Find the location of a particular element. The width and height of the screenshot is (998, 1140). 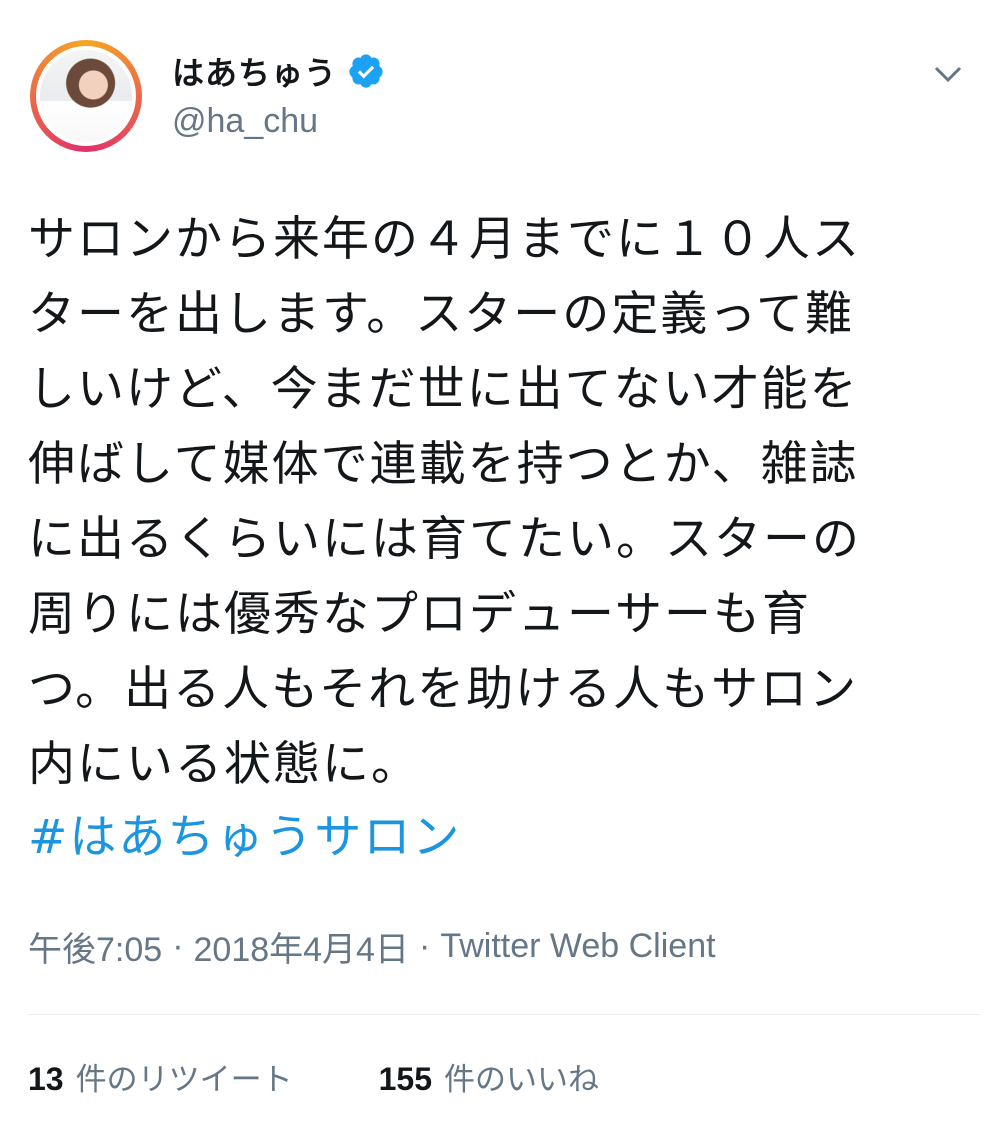

avatar-ring is located at coordinates (86, 96).